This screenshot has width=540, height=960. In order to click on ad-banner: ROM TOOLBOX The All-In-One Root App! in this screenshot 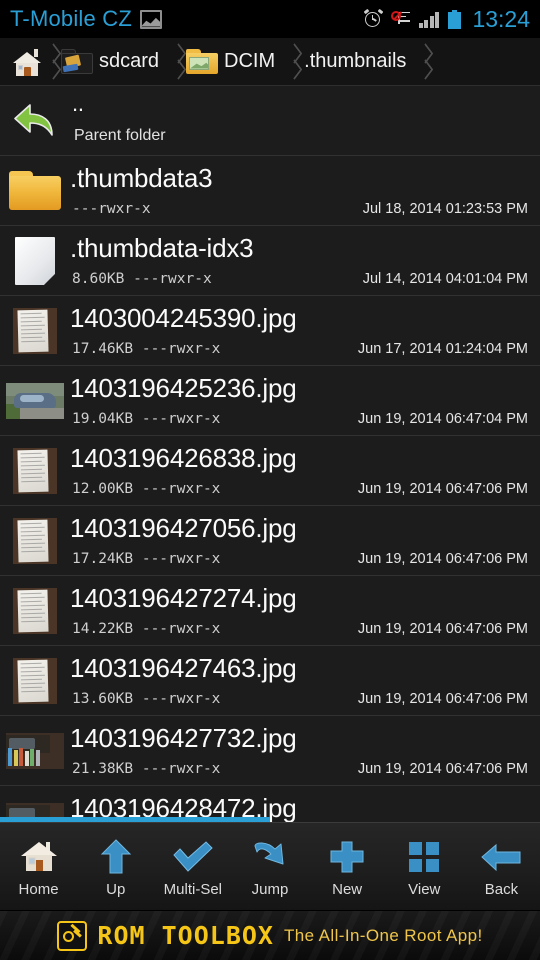, I will do `click(270, 935)`.